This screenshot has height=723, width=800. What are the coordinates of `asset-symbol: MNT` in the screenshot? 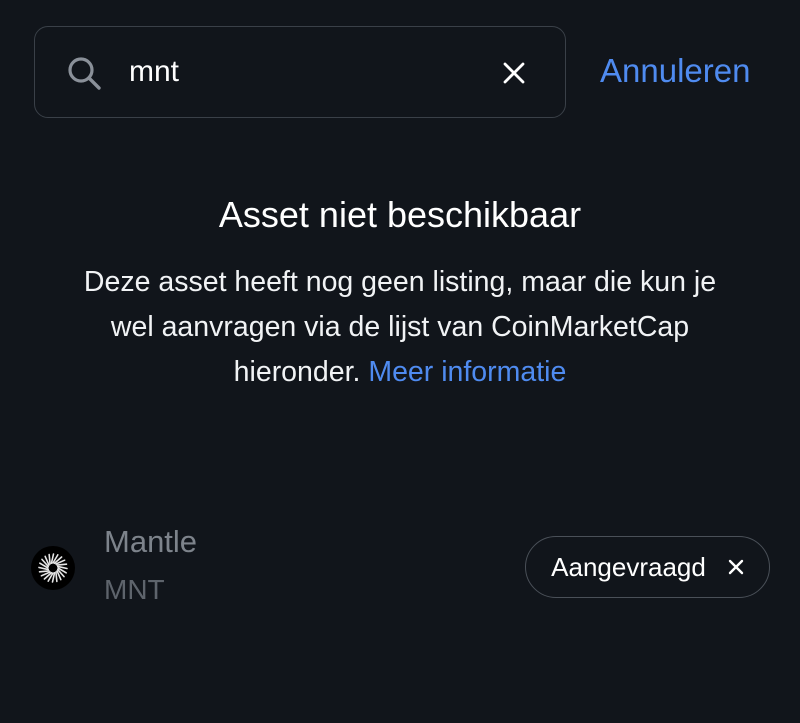 It's located at (134, 589).